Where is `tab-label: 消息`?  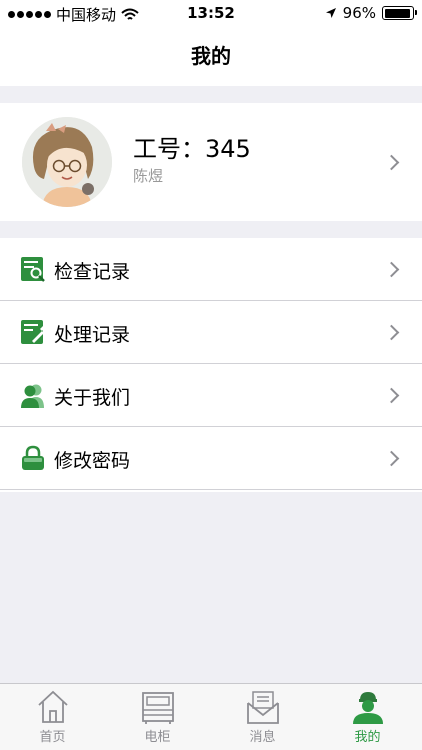 tab-label: 消息 is located at coordinates (262, 737).